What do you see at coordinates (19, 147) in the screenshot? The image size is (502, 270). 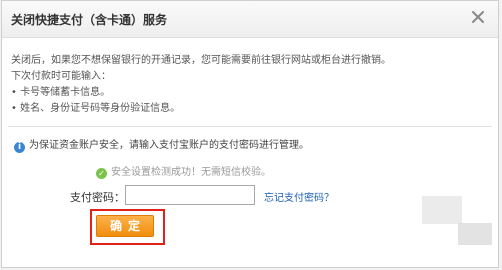 I see `info-icon: i` at bounding box center [19, 147].